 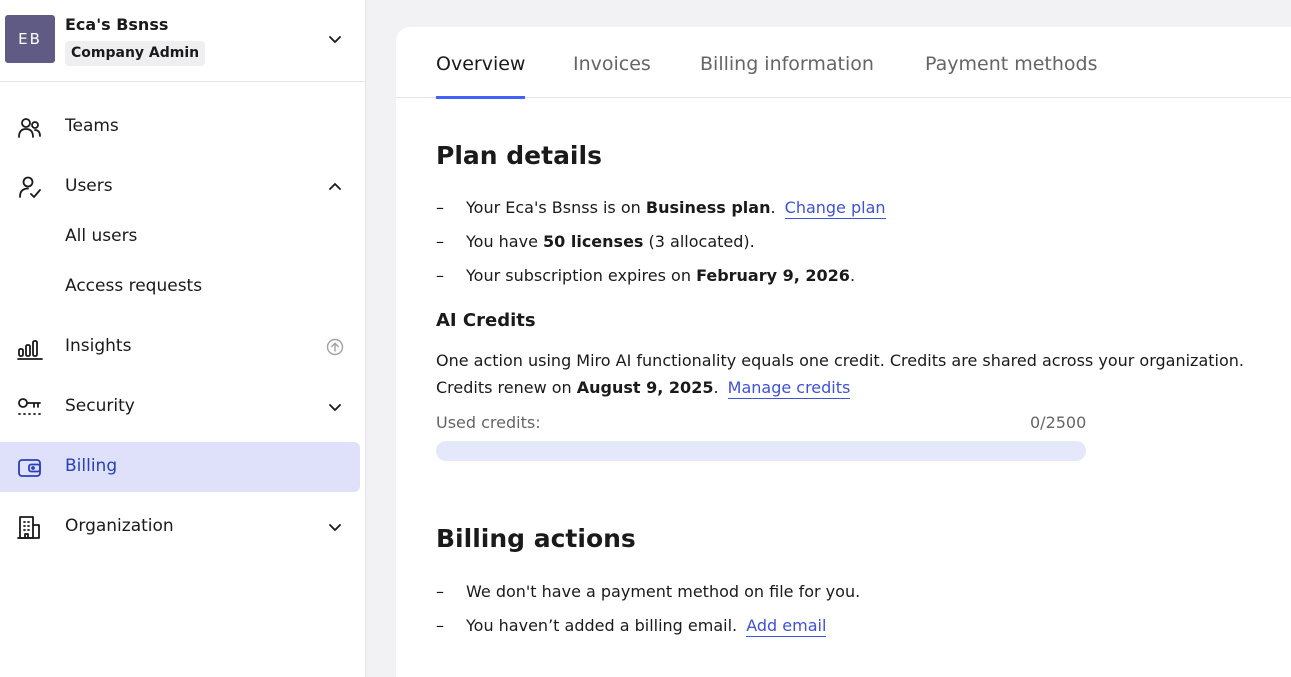 I want to click on org-name: Eca's Bsnss, so click(x=117, y=24).